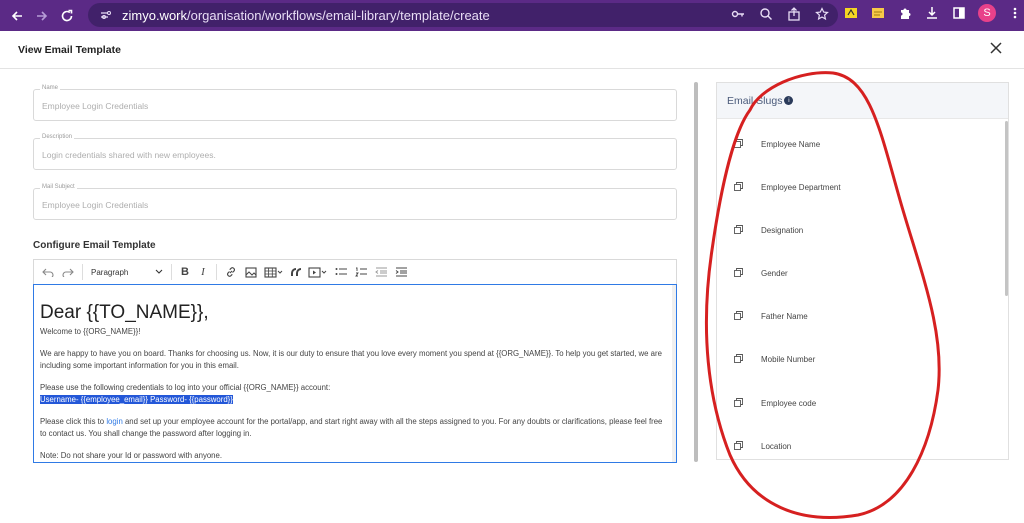 The width and height of the screenshot is (1024, 523). I want to click on slug-item: Location, so click(762, 446).